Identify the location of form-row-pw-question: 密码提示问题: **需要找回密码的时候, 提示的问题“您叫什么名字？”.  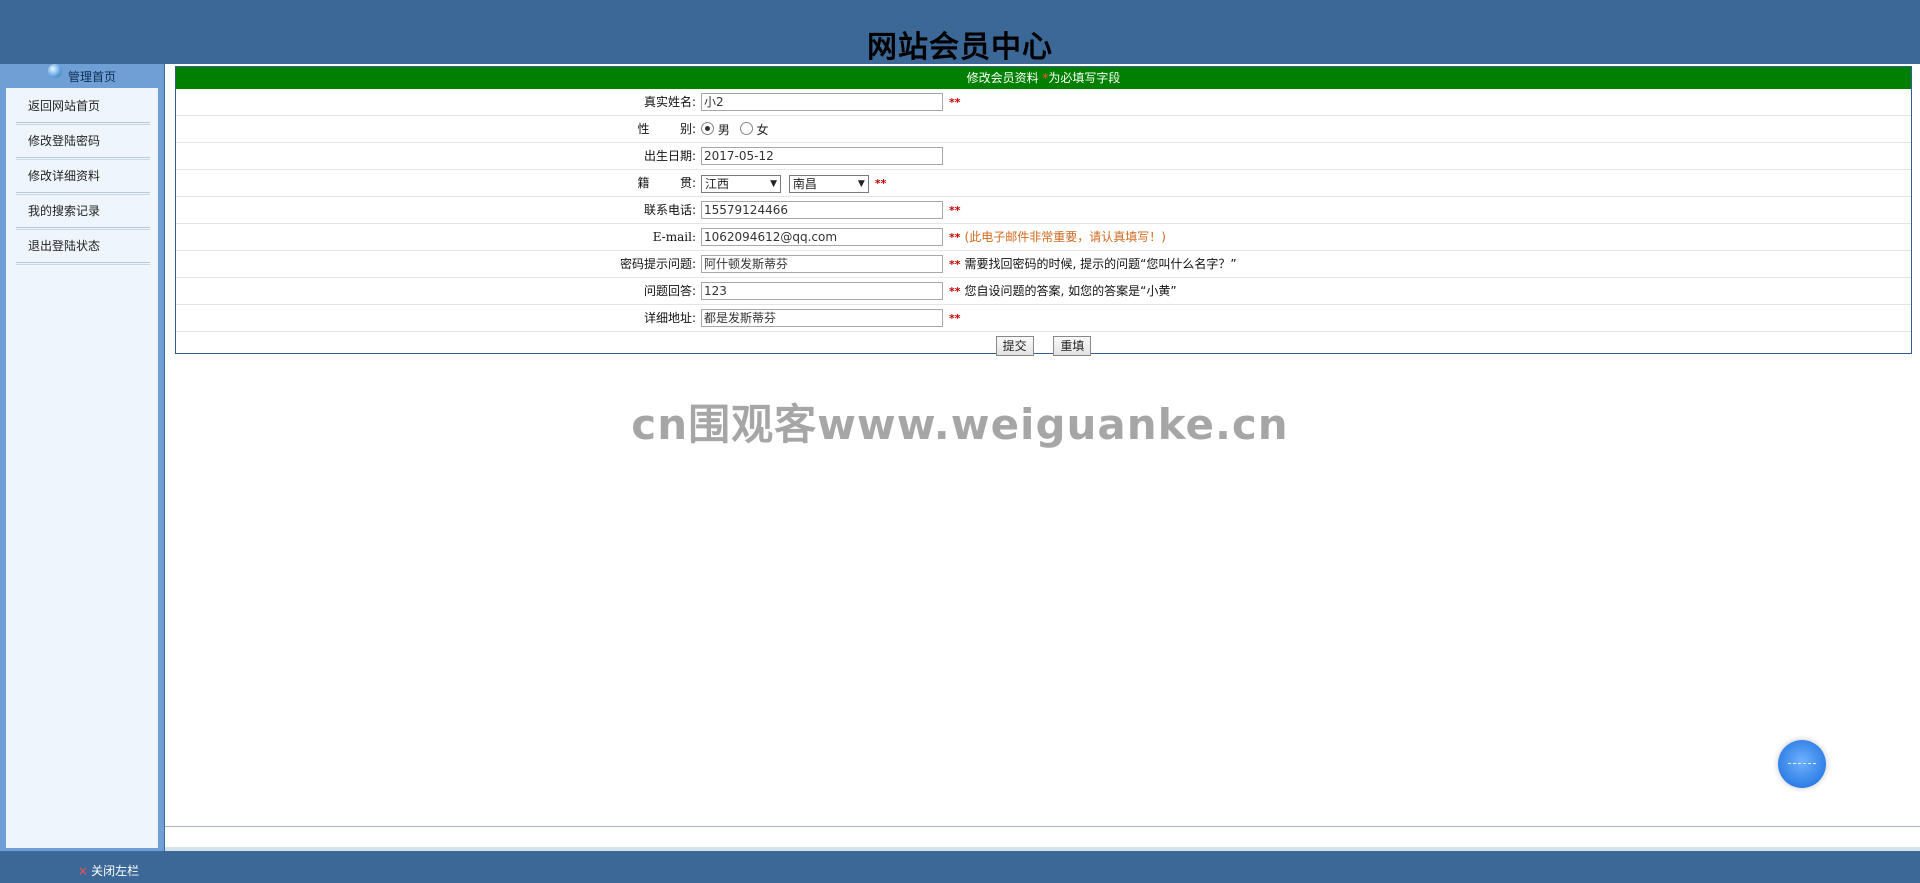
(1043, 264).